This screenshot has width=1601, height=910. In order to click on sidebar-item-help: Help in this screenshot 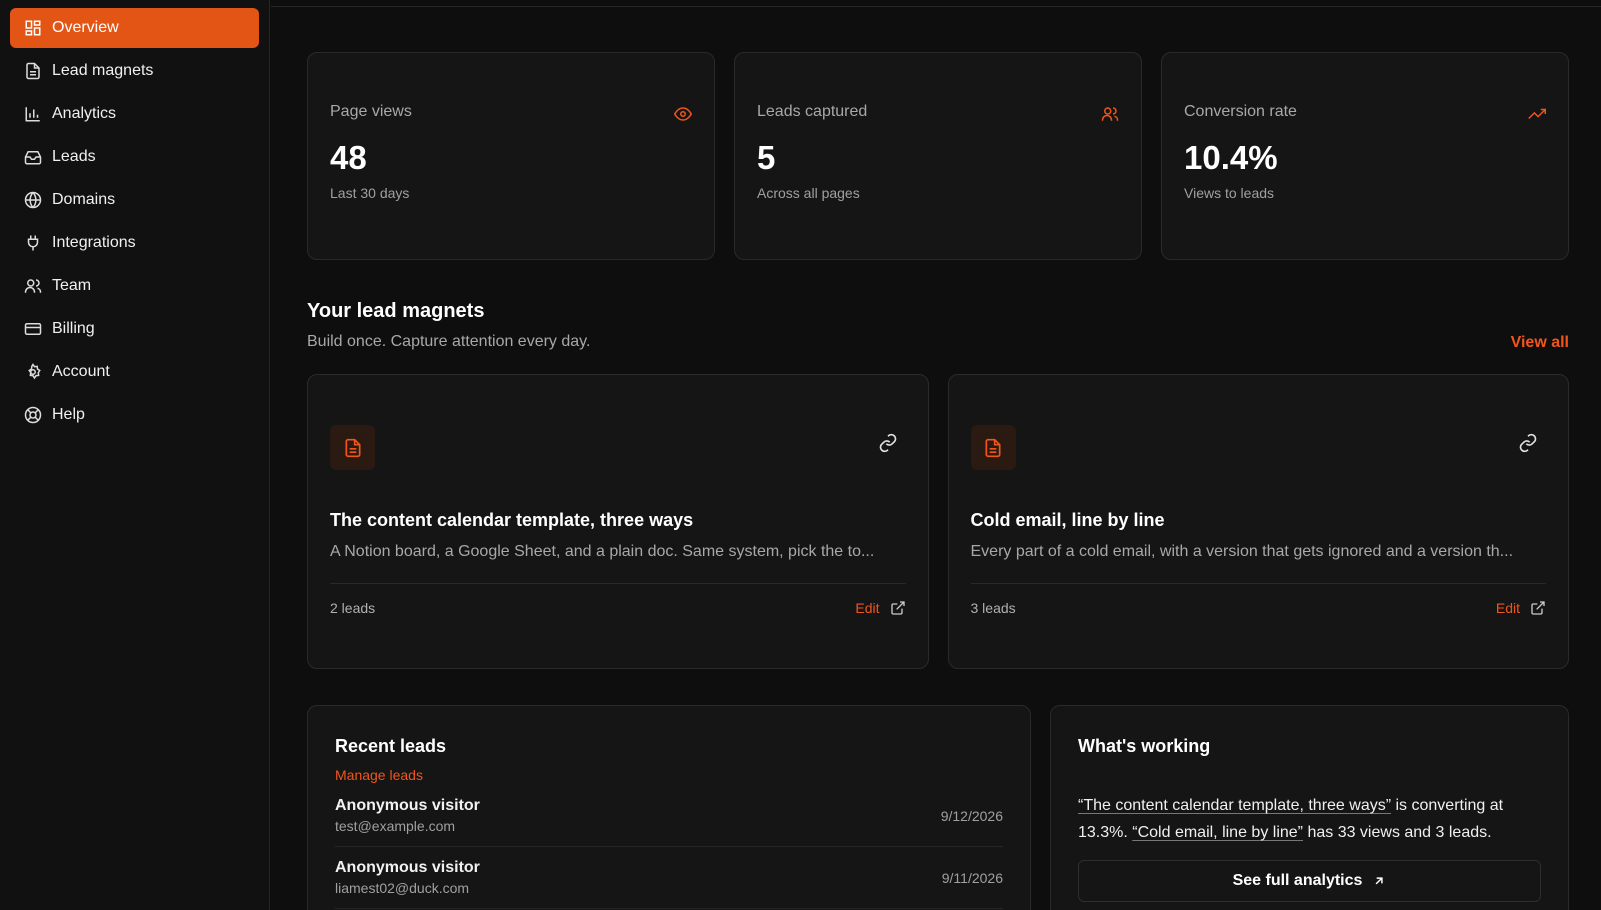, I will do `click(134, 415)`.